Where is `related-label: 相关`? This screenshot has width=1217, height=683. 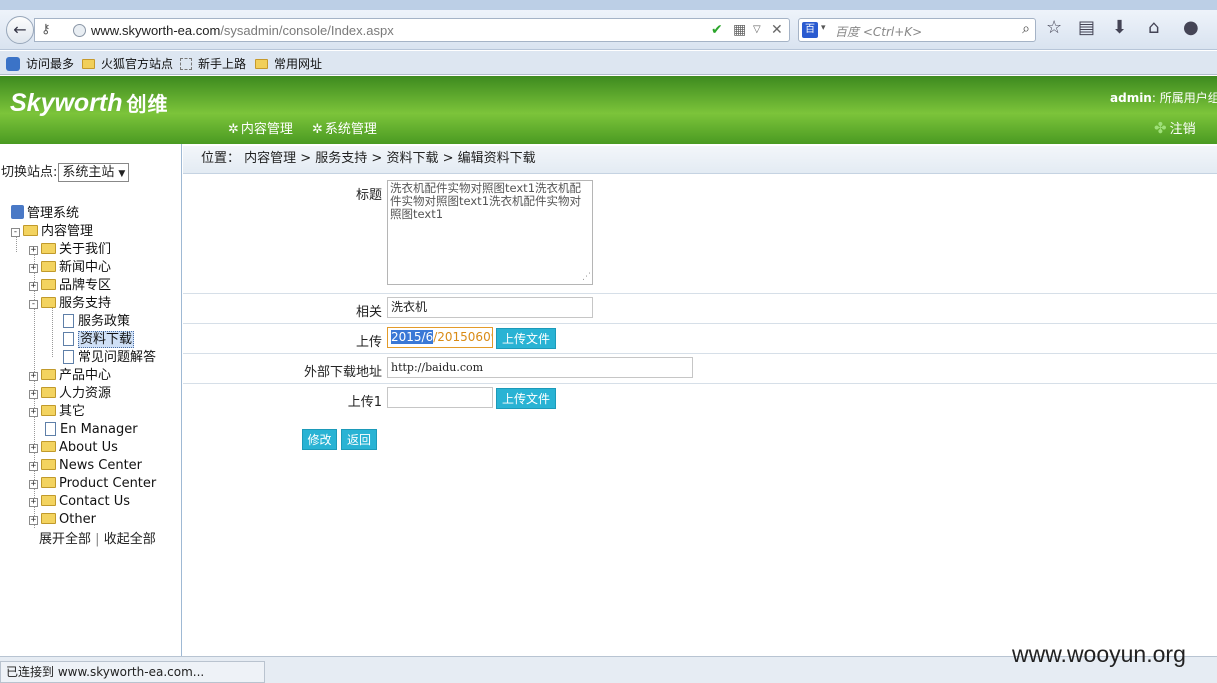
related-label: 相关 is located at coordinates (368, 312).